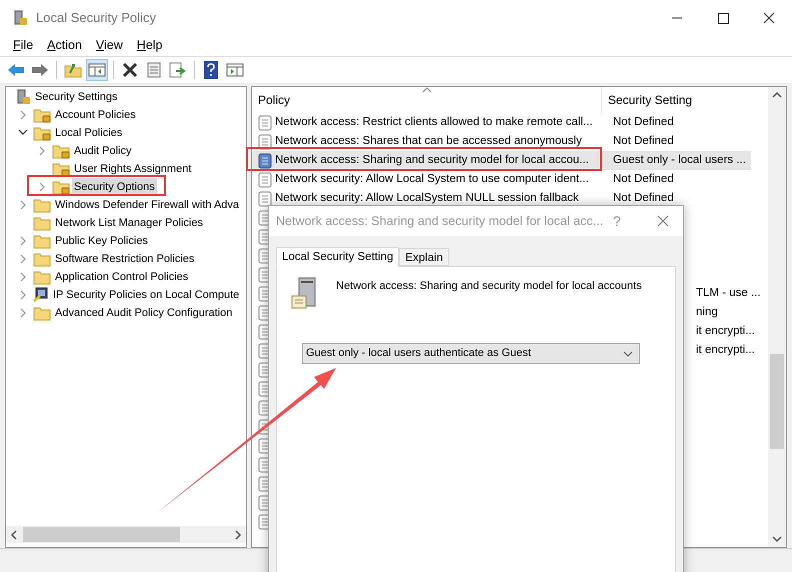  Describe the element at coordinates (427, 198) in the screenshot. I see `table-cell: Network security: Allow LocalSystem NULL session fallback` at that location.